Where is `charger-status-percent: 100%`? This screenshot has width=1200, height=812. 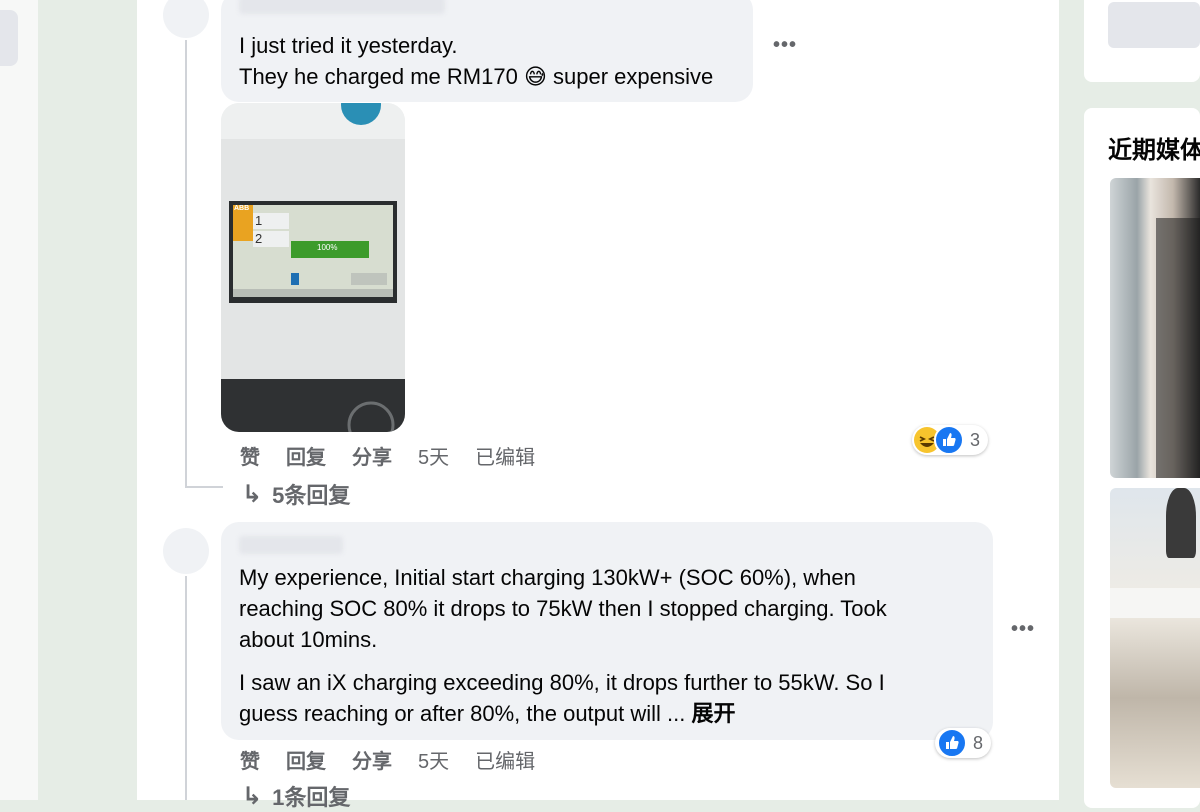
charger-status-percent: 100% is located at coordinates (327, 247).